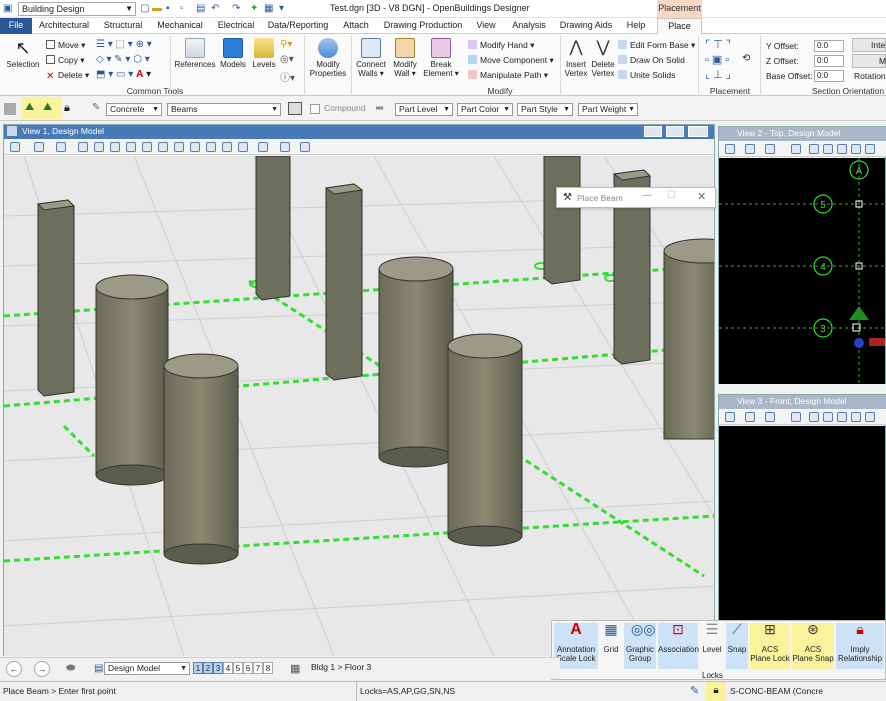 The height and width of the screenshot is (701, 886). I want to click on lock-icon: 🔒︎, so click(67, 108).